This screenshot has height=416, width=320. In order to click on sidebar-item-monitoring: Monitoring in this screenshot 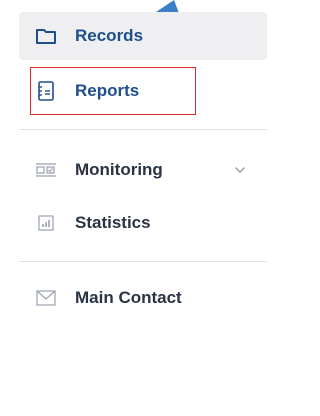, I will do `click(143, 170)`.